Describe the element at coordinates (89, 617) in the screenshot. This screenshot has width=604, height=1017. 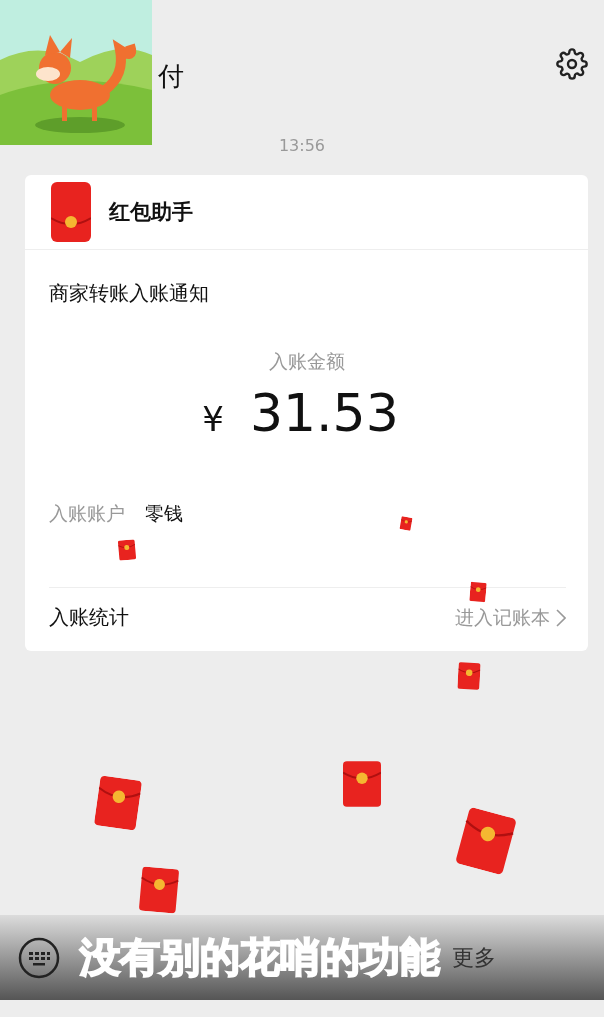
I see `footer-label: 入账统计` at that location.